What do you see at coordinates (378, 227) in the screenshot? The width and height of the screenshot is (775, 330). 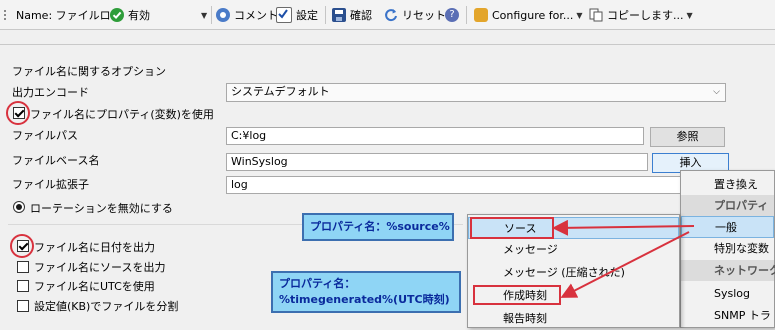 I see `callout-source: プロパティ名：%source%` at bounding box center [378, 227].